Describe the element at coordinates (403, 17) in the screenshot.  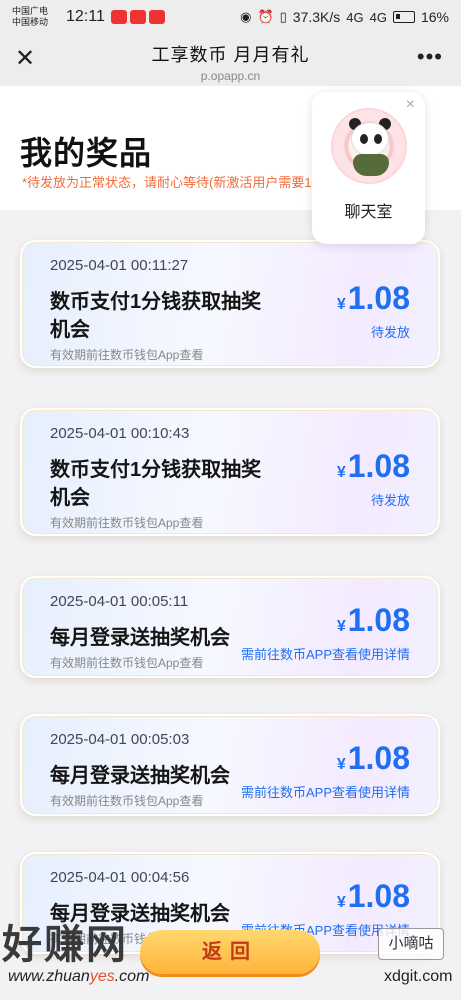
I see `battery-icon` at that location.